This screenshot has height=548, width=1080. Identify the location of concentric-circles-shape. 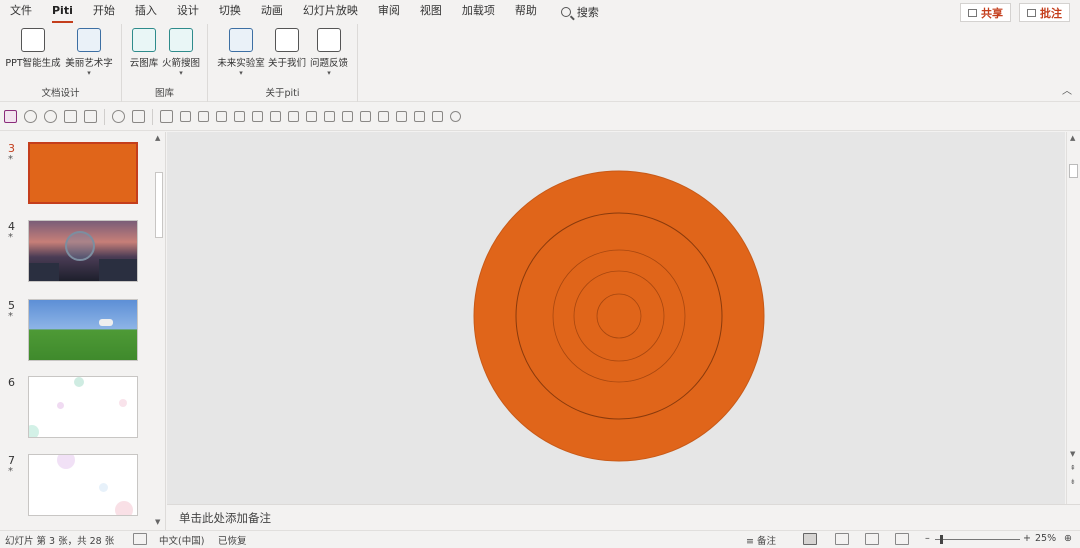
(619, 316).